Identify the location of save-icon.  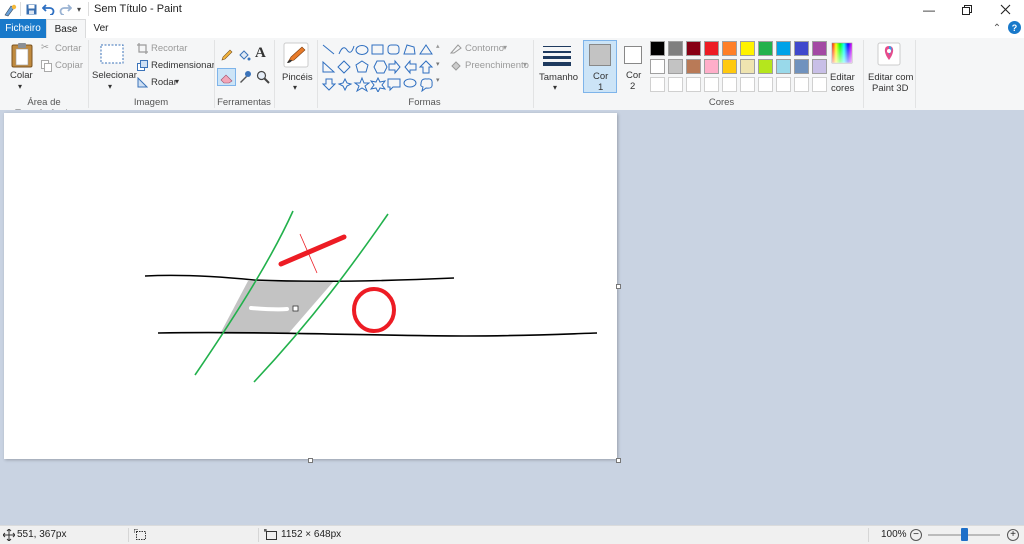
(31, 9).